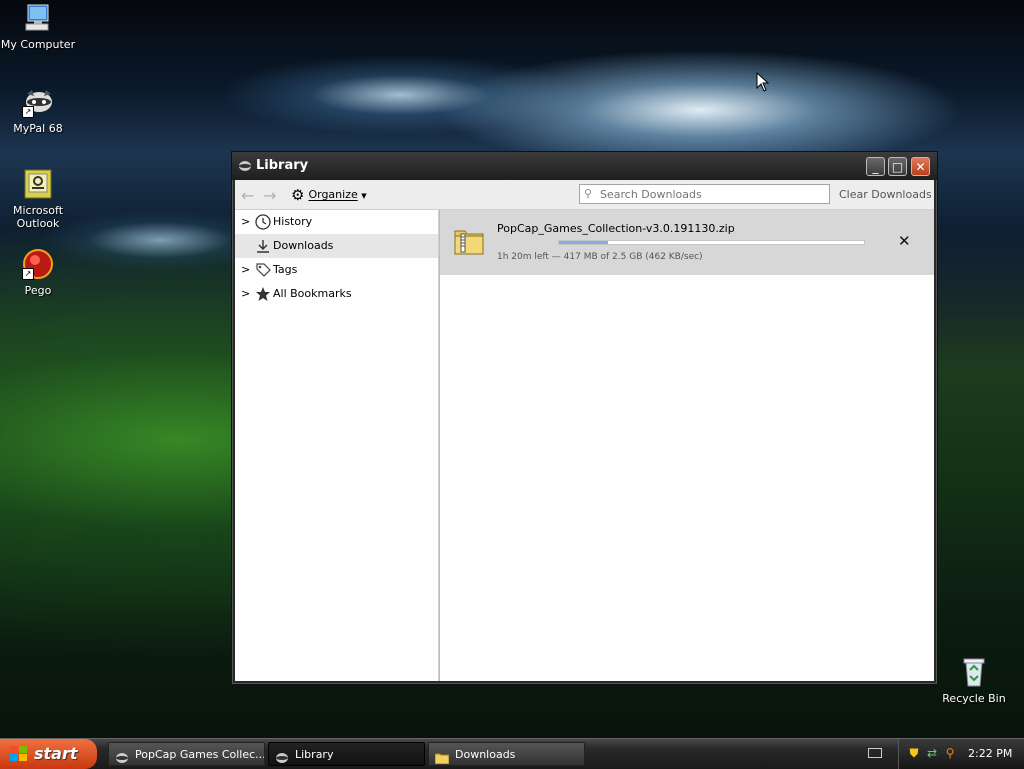 The image size is (1024, 769). Describe the element at coordinates (56, 753) in the screenshot. I see `start-label: start` at that location.